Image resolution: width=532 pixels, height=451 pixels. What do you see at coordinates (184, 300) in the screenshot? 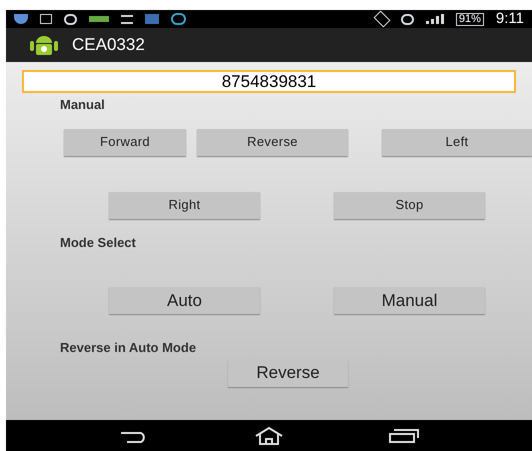
I see `control-button: Auto` at bounding box center [184, 300].